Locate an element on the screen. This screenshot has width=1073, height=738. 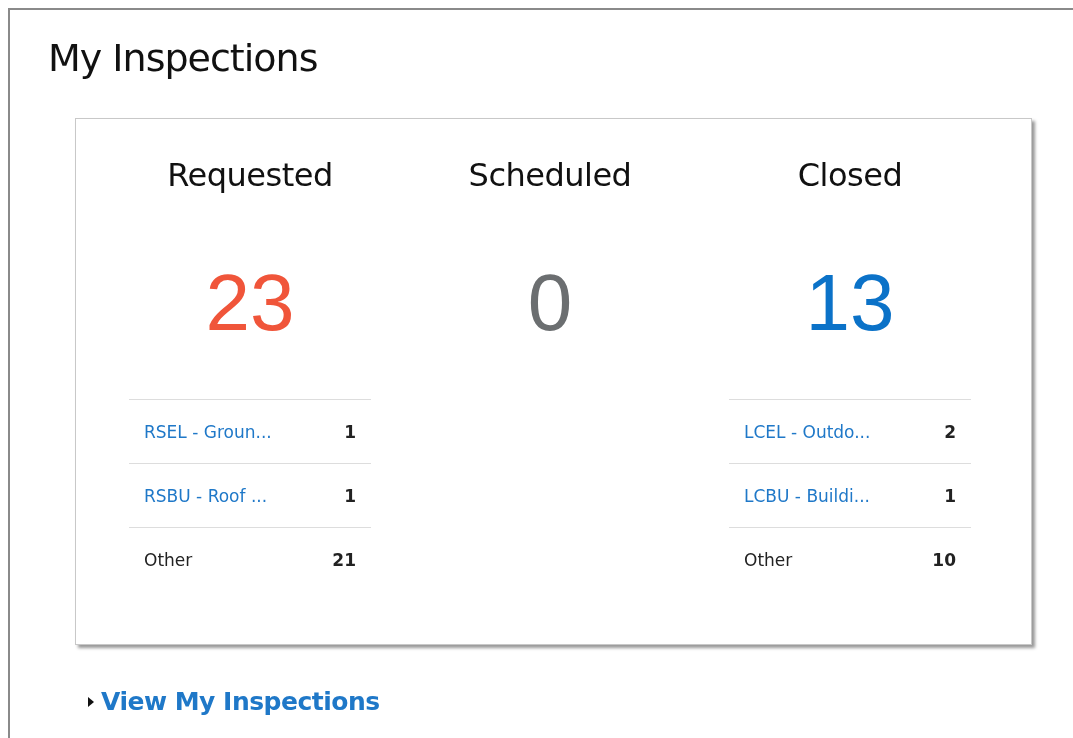
column-heading: Requested is located at coordinates (250, 175).